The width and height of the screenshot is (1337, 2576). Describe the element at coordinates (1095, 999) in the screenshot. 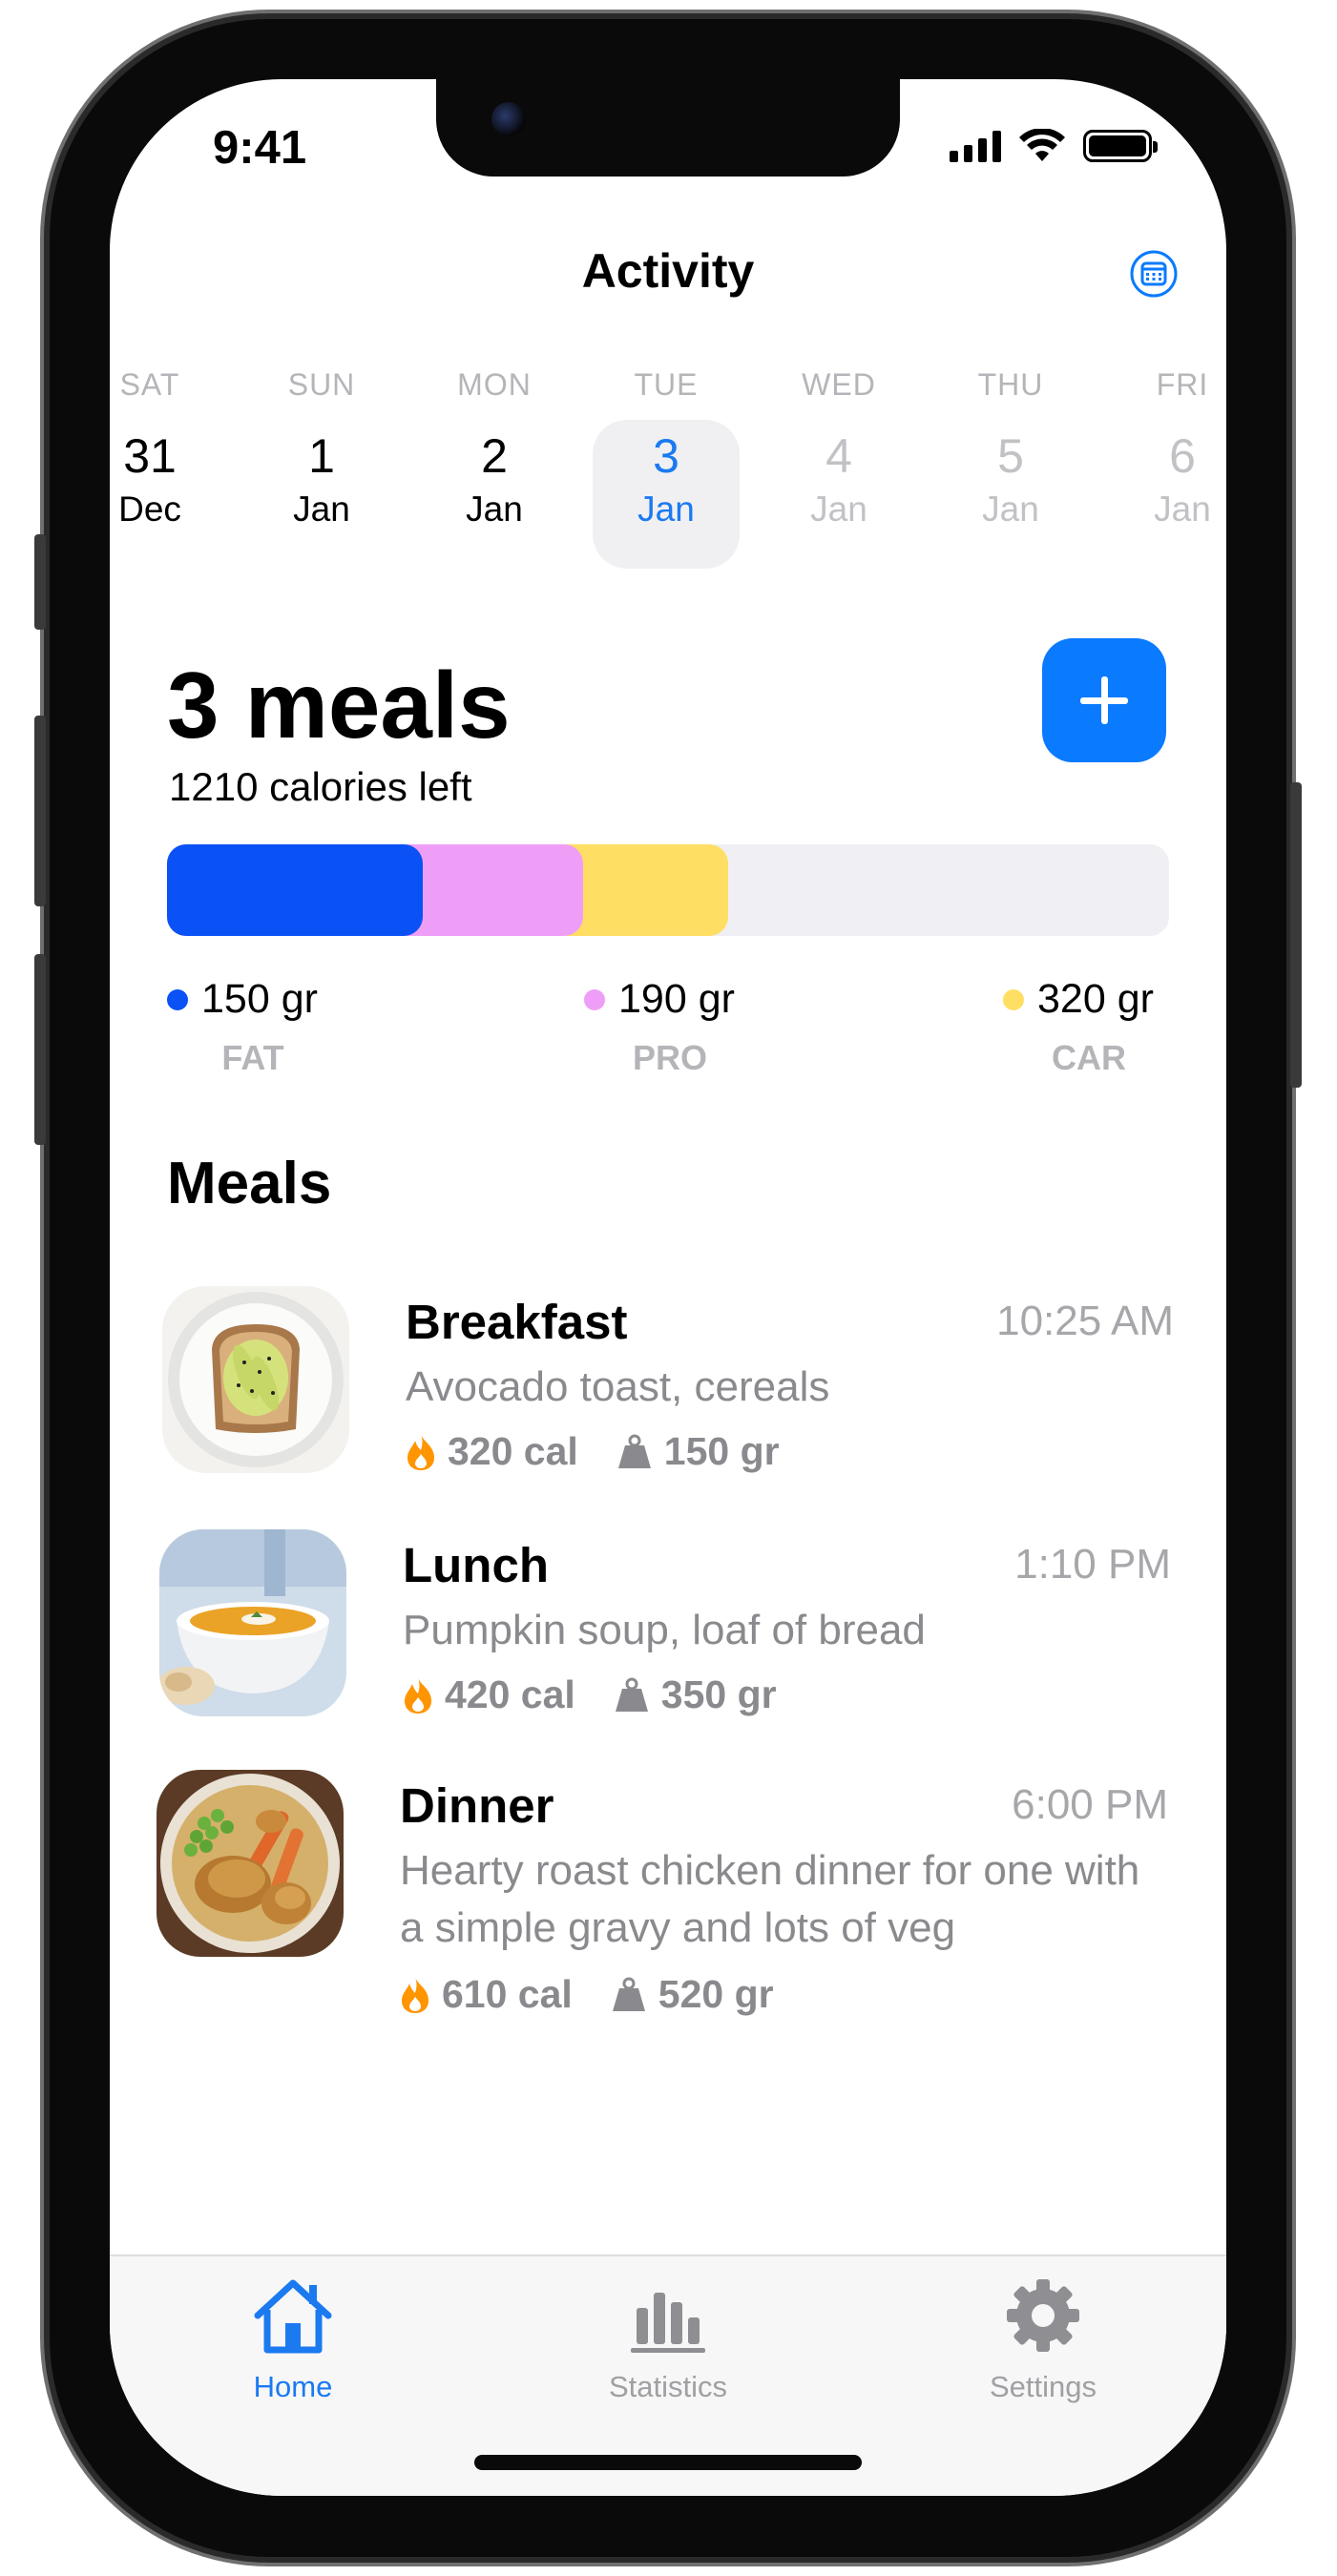

I see `macro-value: 320 gr` at that location.